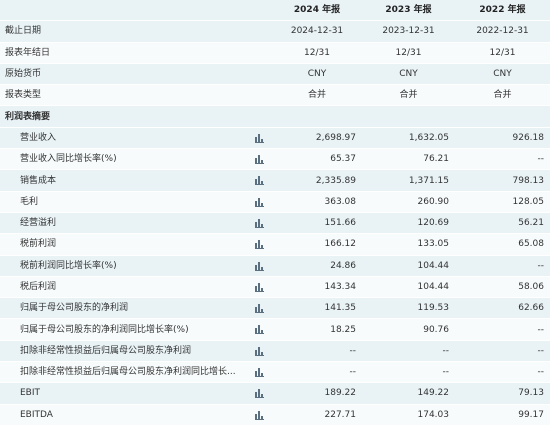 This screenshot has width=550, height=426. What do you see at coordinates (38, 287) in the screenshot?
I see `metric-label: 税后利润` at bounding box center [38, 287].